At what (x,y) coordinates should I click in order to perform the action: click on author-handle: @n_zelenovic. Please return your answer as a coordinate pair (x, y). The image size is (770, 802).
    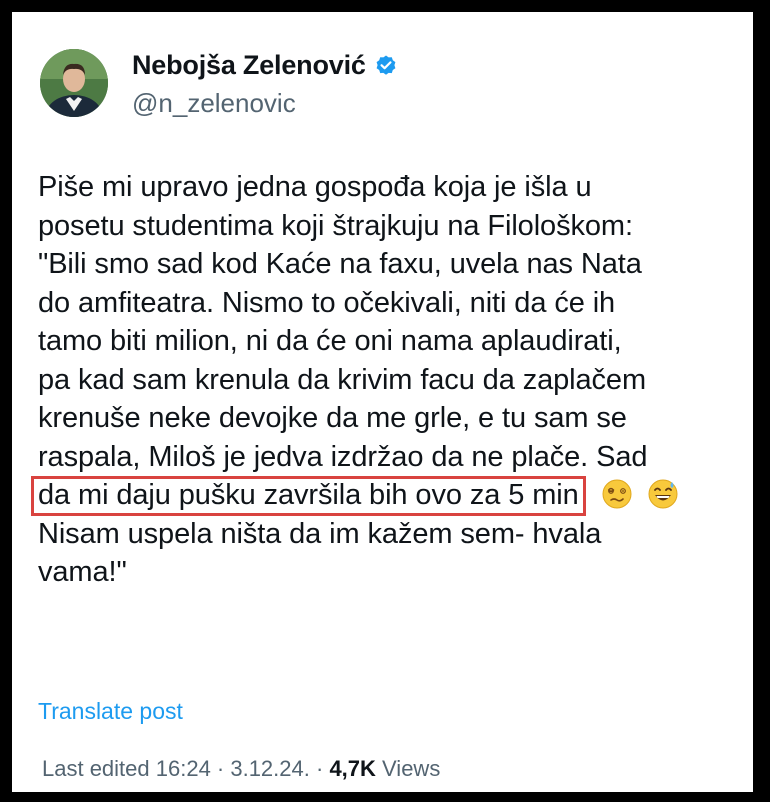
    Looking at the image, I should click on (265, 103).